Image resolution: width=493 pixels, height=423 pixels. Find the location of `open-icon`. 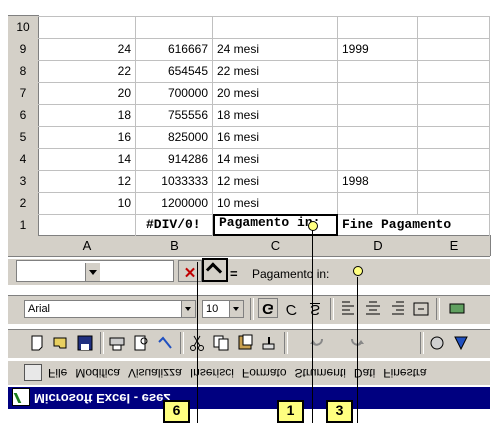

open-icon is located at coordinates (61, 343).